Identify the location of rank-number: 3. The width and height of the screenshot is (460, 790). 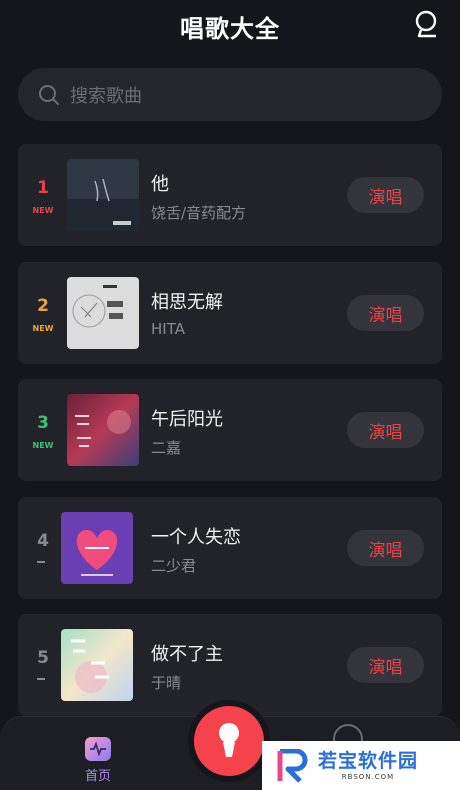
(43, 423).